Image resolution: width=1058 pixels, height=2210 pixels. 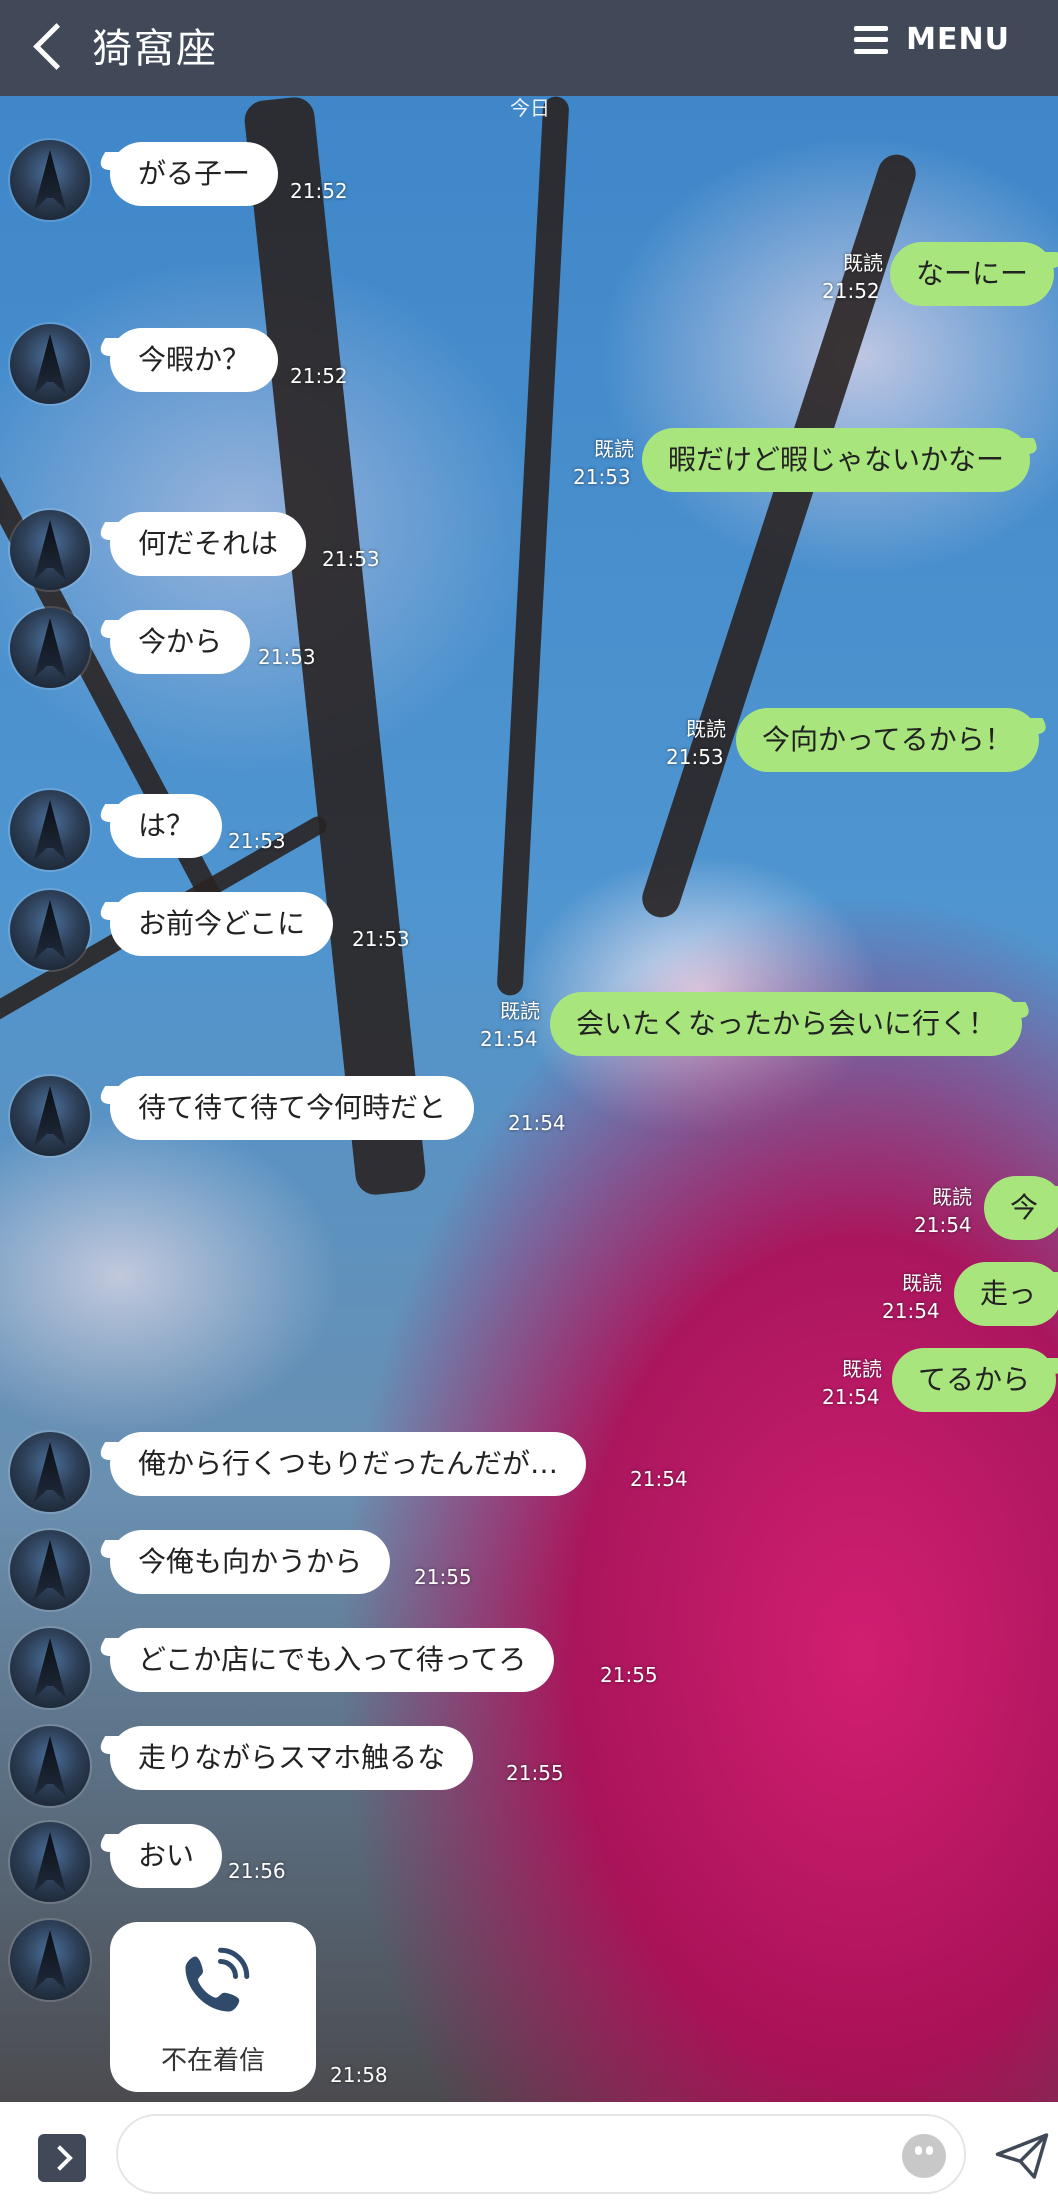 What do you see at coordinates (194, 174) in the screenshot?
I see `message-bubble: がる子ー` at bounding box center [194, 174].